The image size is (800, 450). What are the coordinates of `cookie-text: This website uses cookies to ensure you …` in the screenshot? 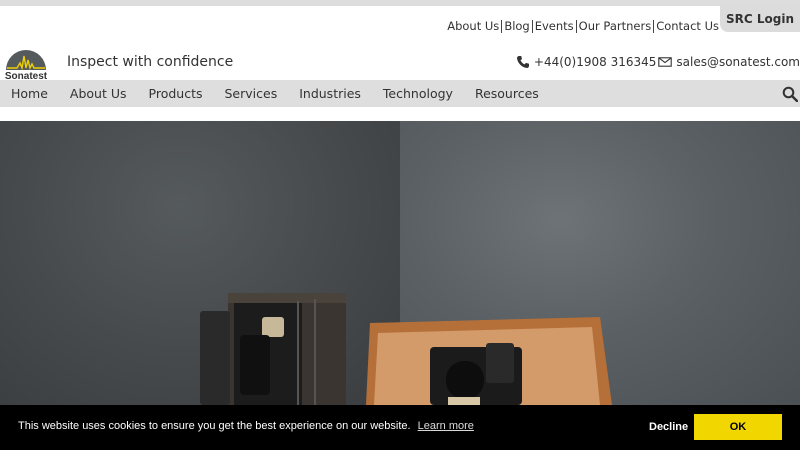 It's located at (214, 426).